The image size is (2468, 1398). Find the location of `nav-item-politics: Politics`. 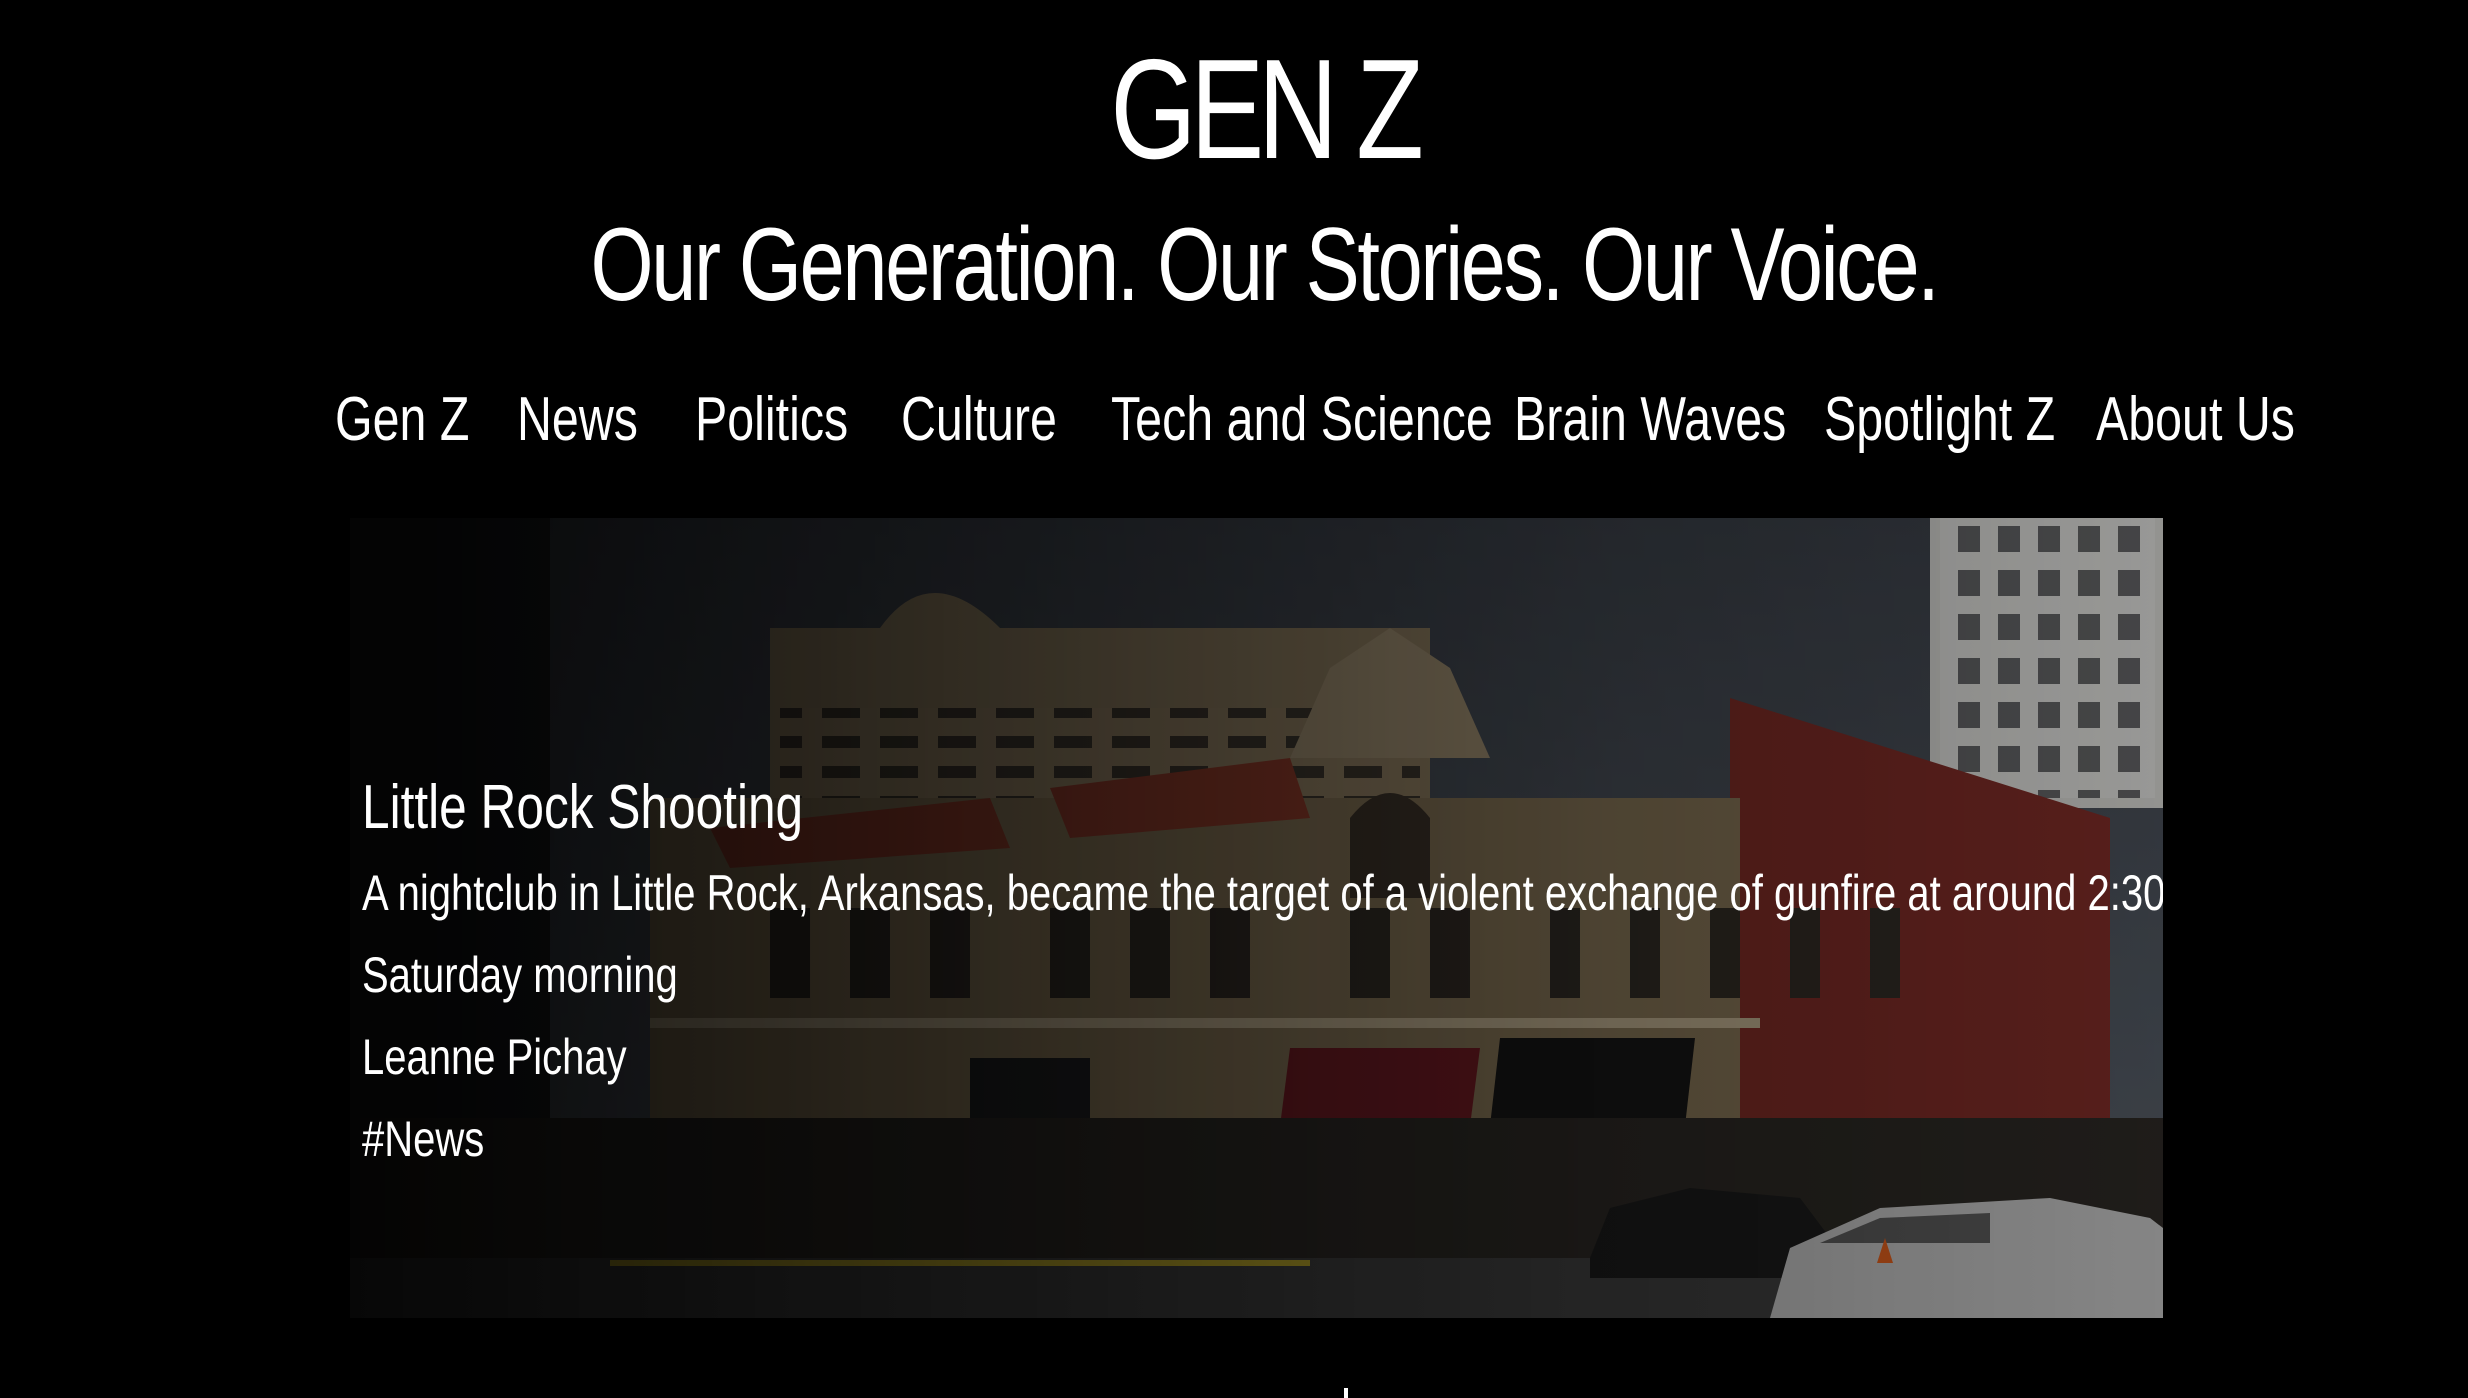

nav-item-politics: Politics is located at coordinates (771, 420).